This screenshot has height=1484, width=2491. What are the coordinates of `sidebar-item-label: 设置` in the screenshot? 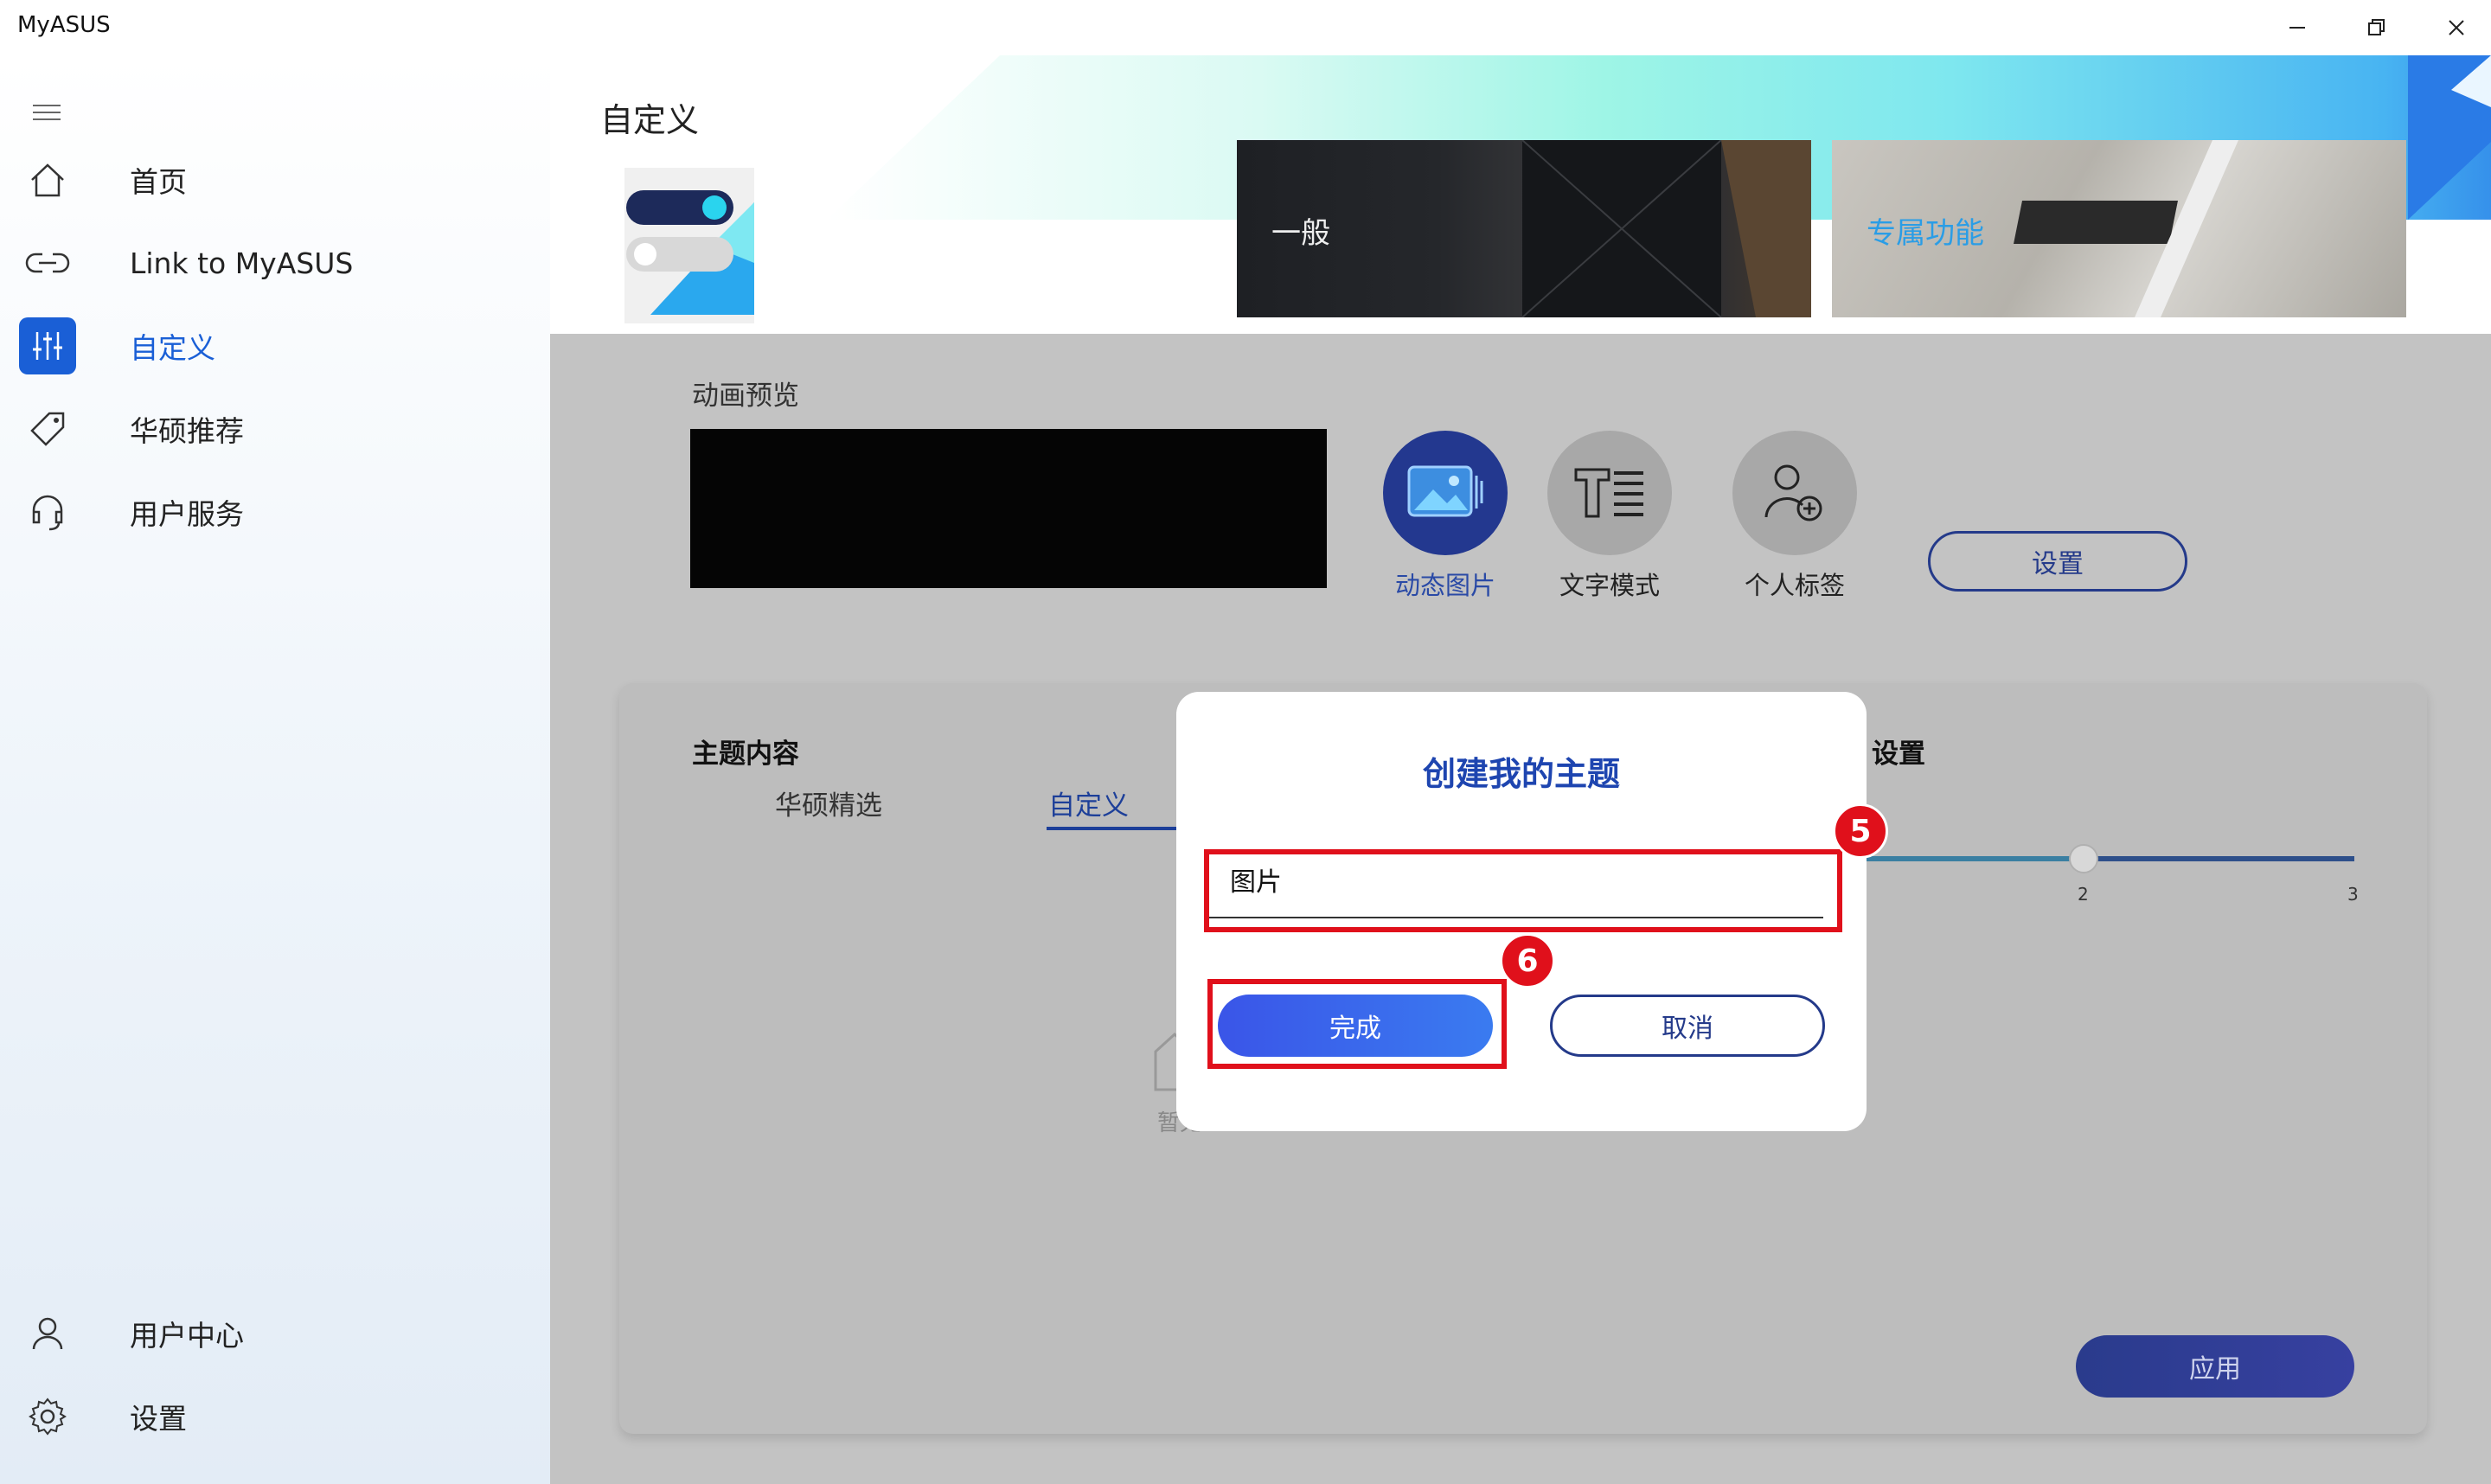 It's located at (159, 1419).